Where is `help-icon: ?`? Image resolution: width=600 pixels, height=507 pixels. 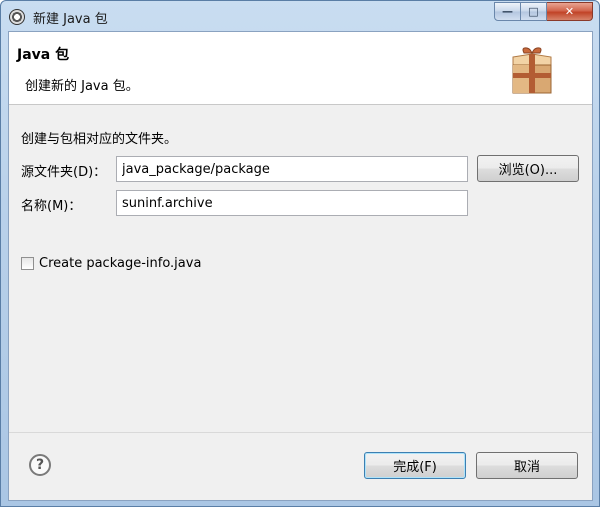
help-icon: ? is located at coordinates (40, 465).